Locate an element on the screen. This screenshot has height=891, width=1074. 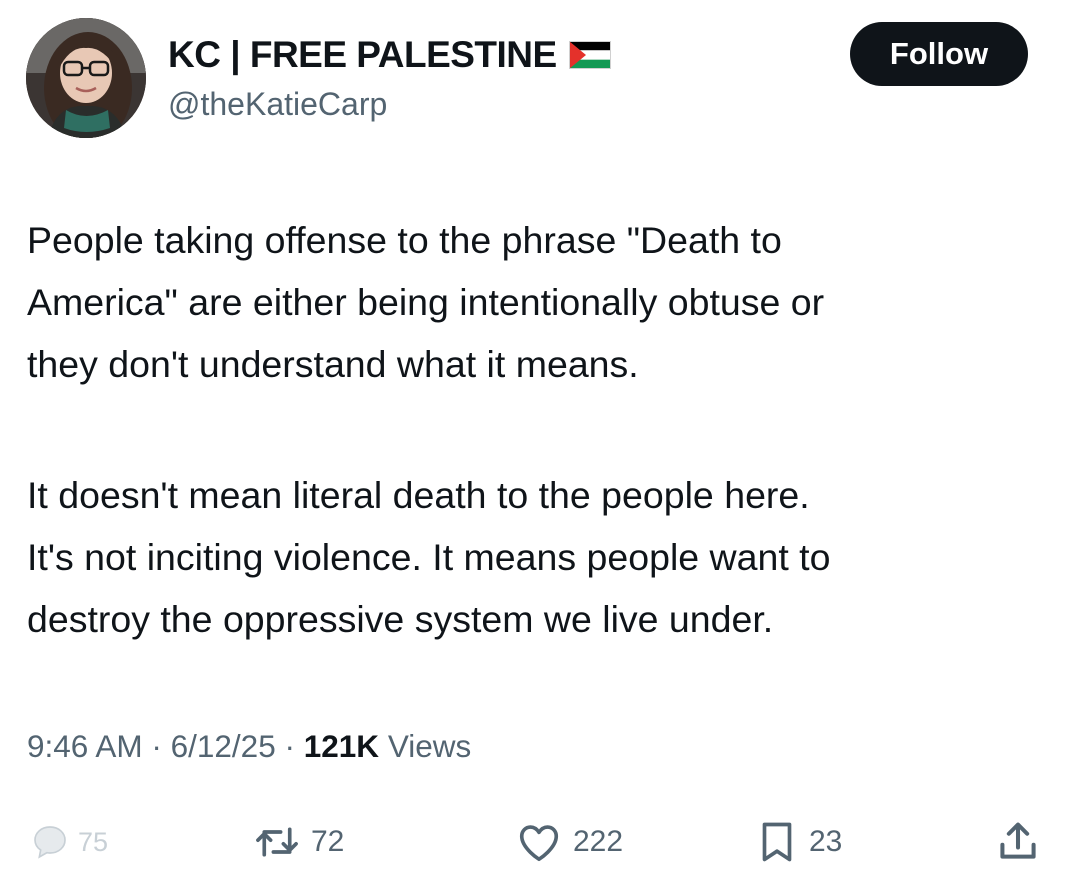
author-display-name: KC | FREE PALESTINE is located at coordinates (362, 55).